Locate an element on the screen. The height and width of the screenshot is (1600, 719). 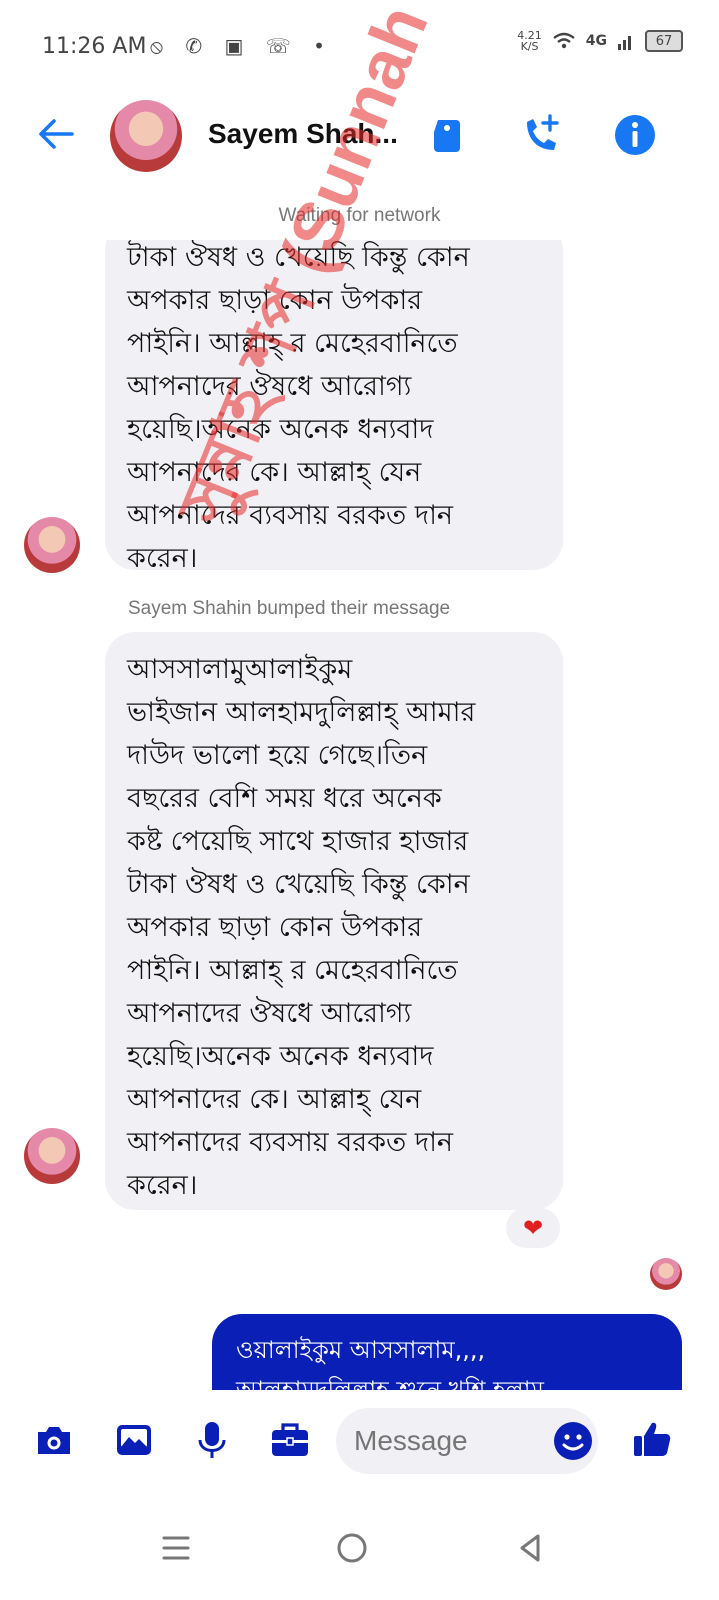
system-navigation-bar is located at coordinates (359, 1550).